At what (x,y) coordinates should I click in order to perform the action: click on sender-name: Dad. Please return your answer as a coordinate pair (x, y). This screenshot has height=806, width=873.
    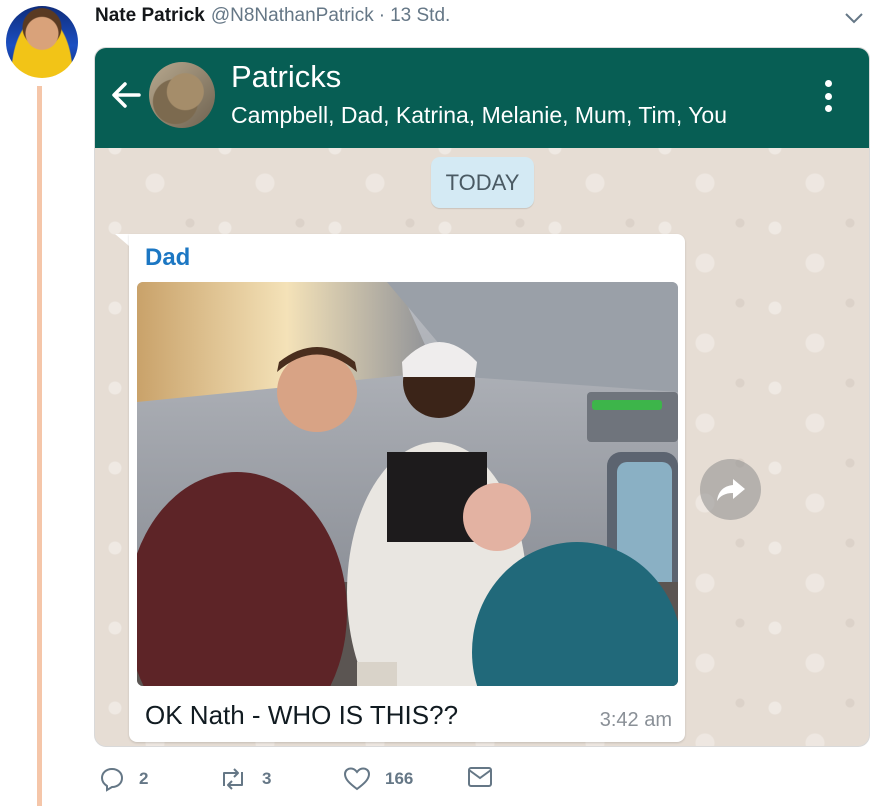
    Looking at the image, I should click on (168, 257).